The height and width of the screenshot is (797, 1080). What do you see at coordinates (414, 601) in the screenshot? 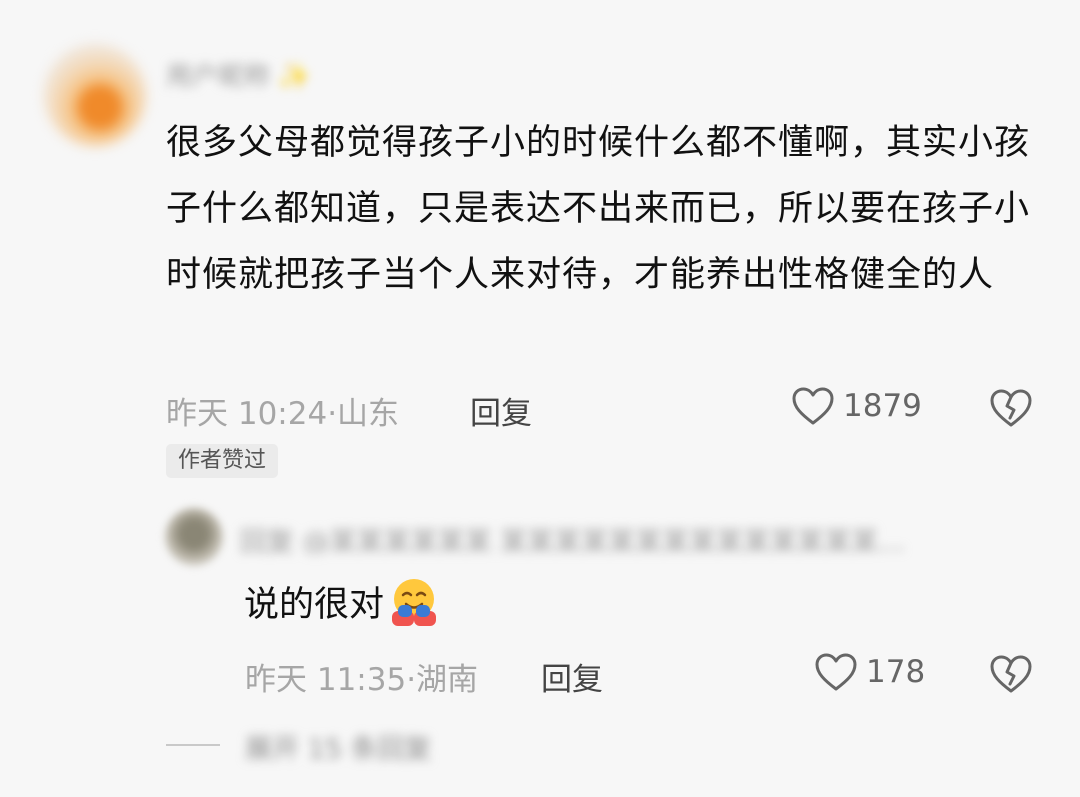
I see `hugging-face-emoji-icon` at bounding box center [414, 601].